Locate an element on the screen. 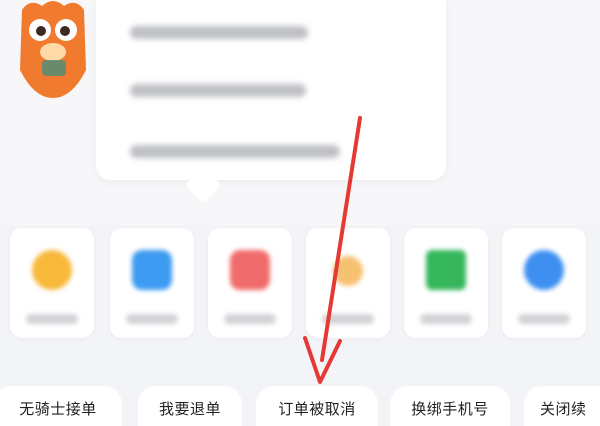 The width and height of the screenshot is (600, 426). chip-label: 我要退单 is located at coordinates (189, 409).